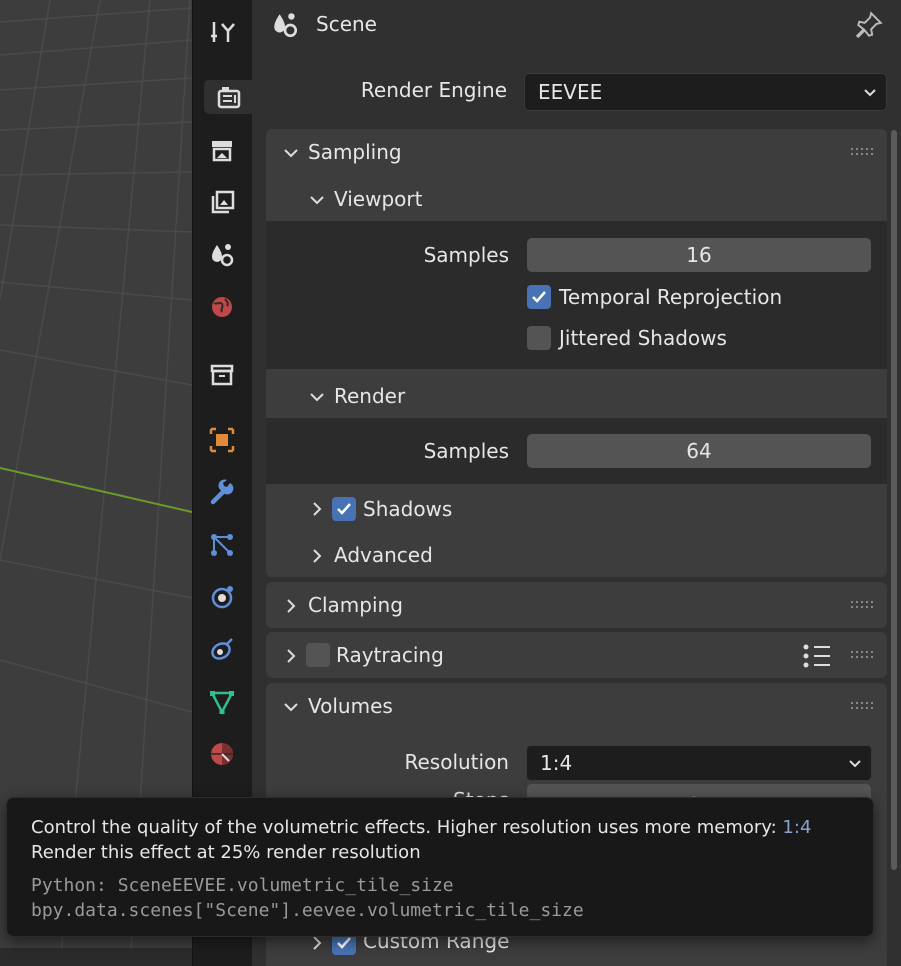 This screenshot has width=901, height=966. I want to click on modifier-icon, so click(222, 492).